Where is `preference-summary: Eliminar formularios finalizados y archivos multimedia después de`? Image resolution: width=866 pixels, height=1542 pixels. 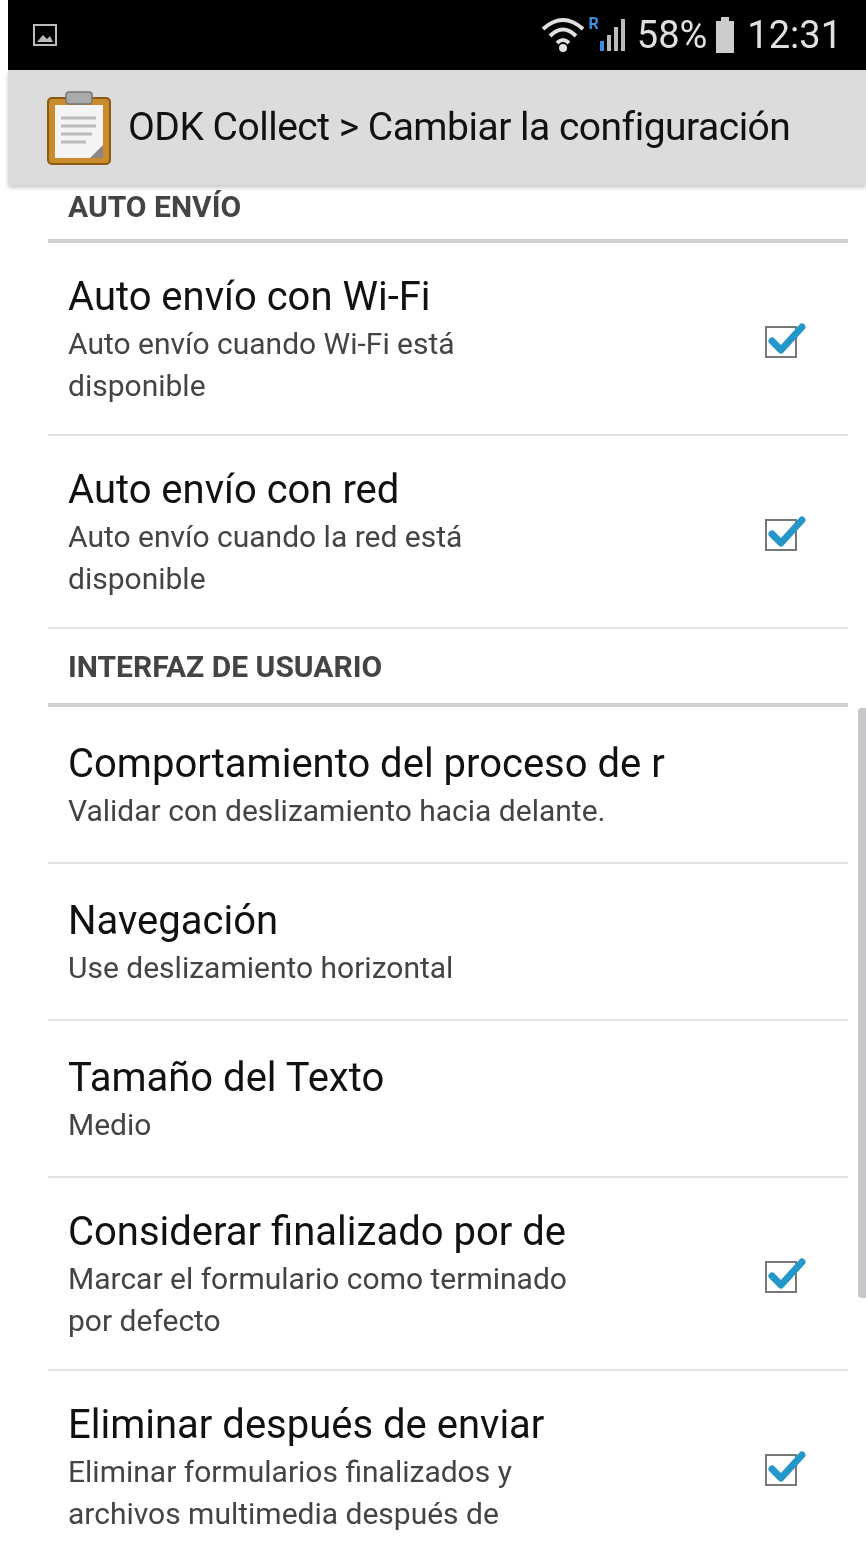 preference-summary: Eliminar formularios finalizados y archivos multimedia después de is located at coordinates (290, 1492).